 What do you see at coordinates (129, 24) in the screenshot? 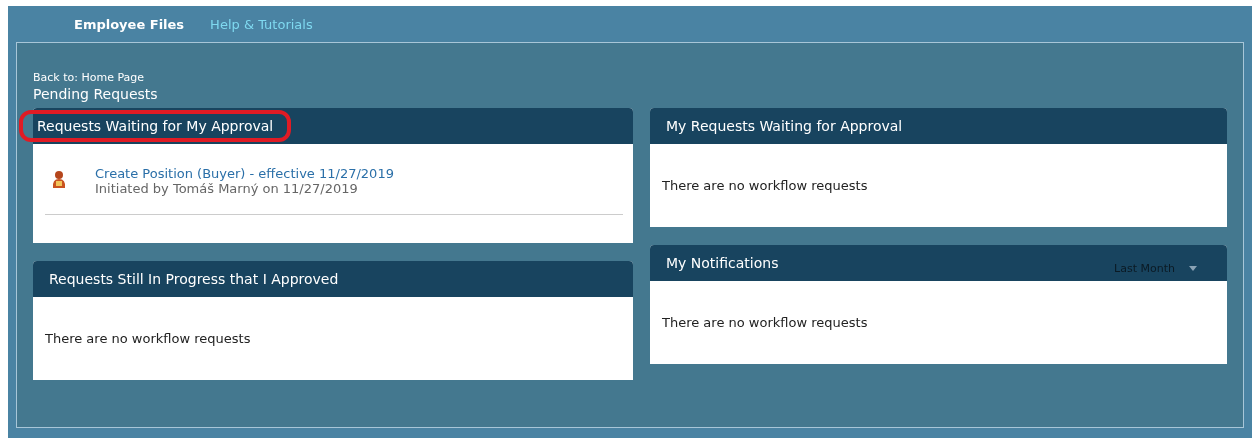
I see `nav-tab: Employee Files` at bounding box center [129, 24].